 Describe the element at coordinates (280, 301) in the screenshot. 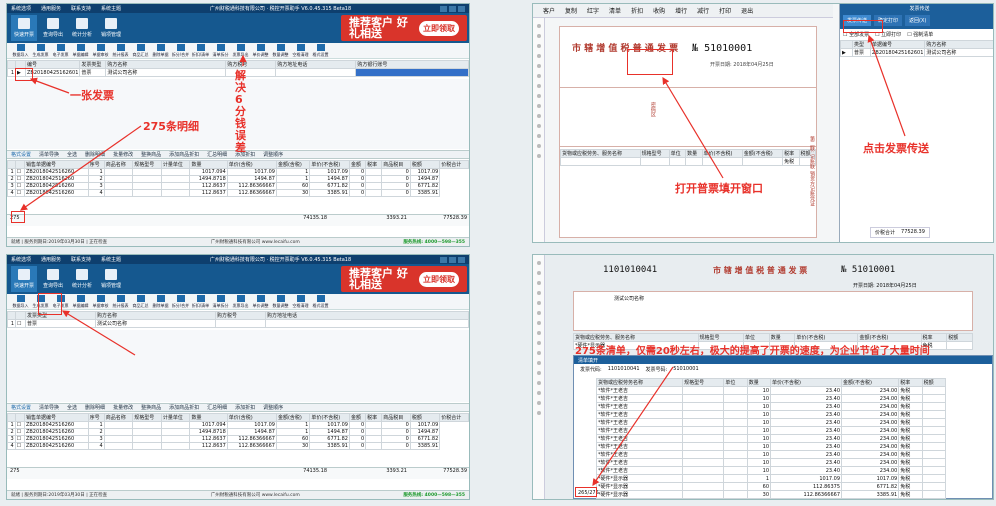

I see `tool-qty-adjust-2: 数量调整` at that location.